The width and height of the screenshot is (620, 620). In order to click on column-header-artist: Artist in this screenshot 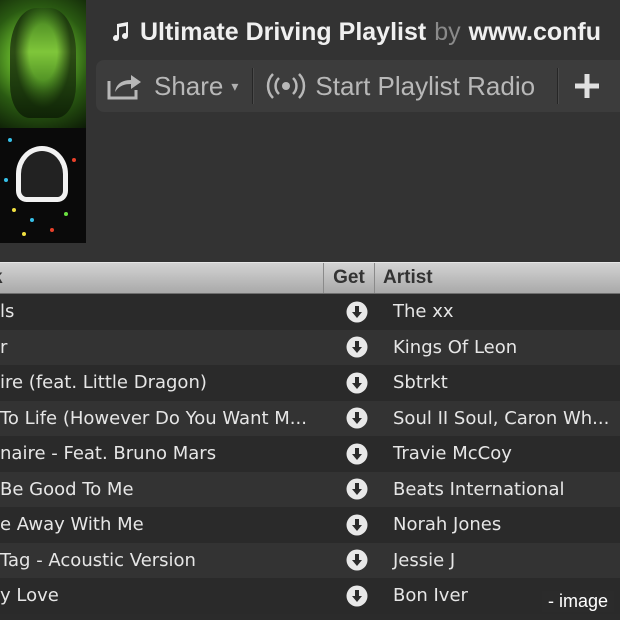, I will do `click(497, 278)`.